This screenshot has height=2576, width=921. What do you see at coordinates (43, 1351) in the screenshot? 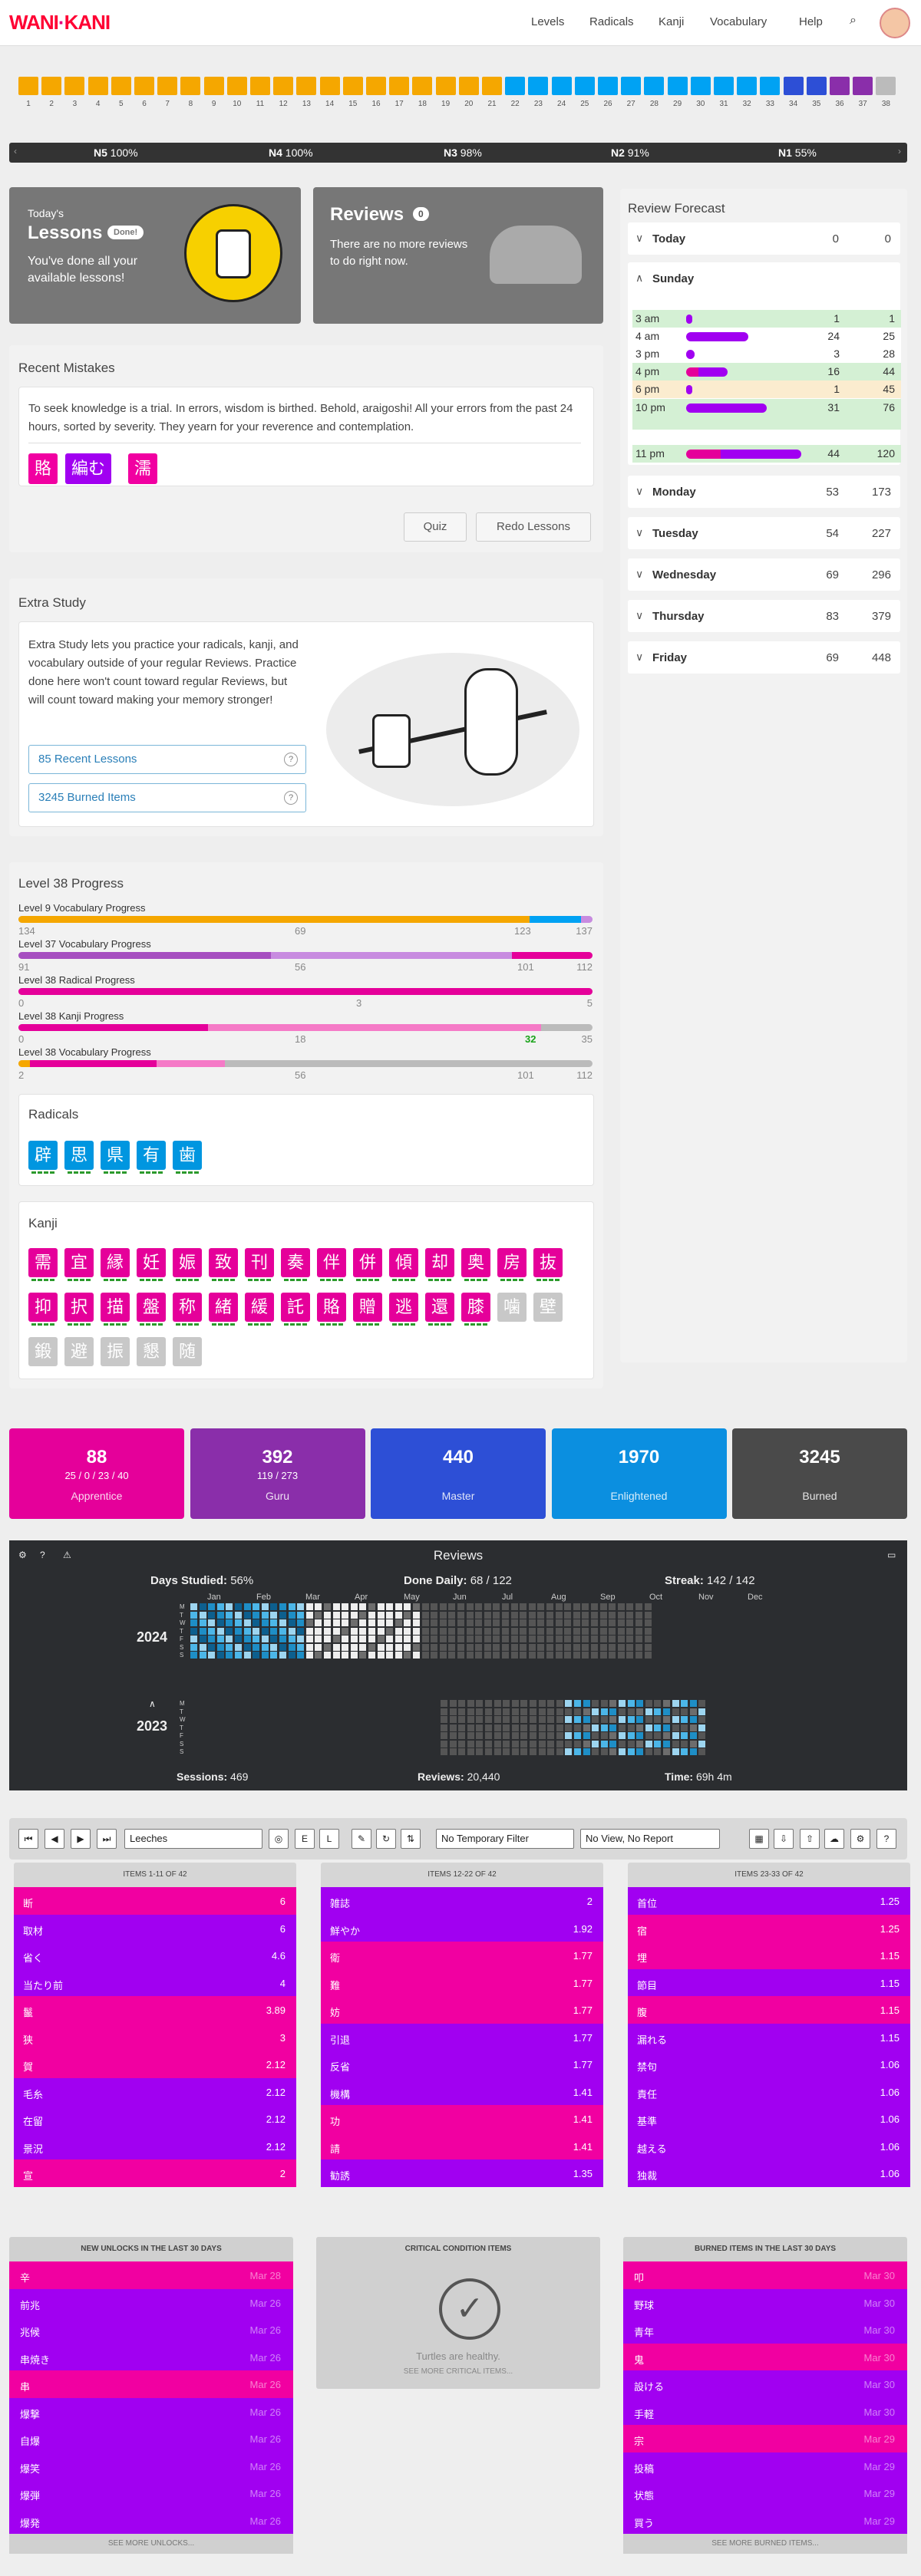
I see `kanji-tile: 鍛` at bounding box center [43, 1351].